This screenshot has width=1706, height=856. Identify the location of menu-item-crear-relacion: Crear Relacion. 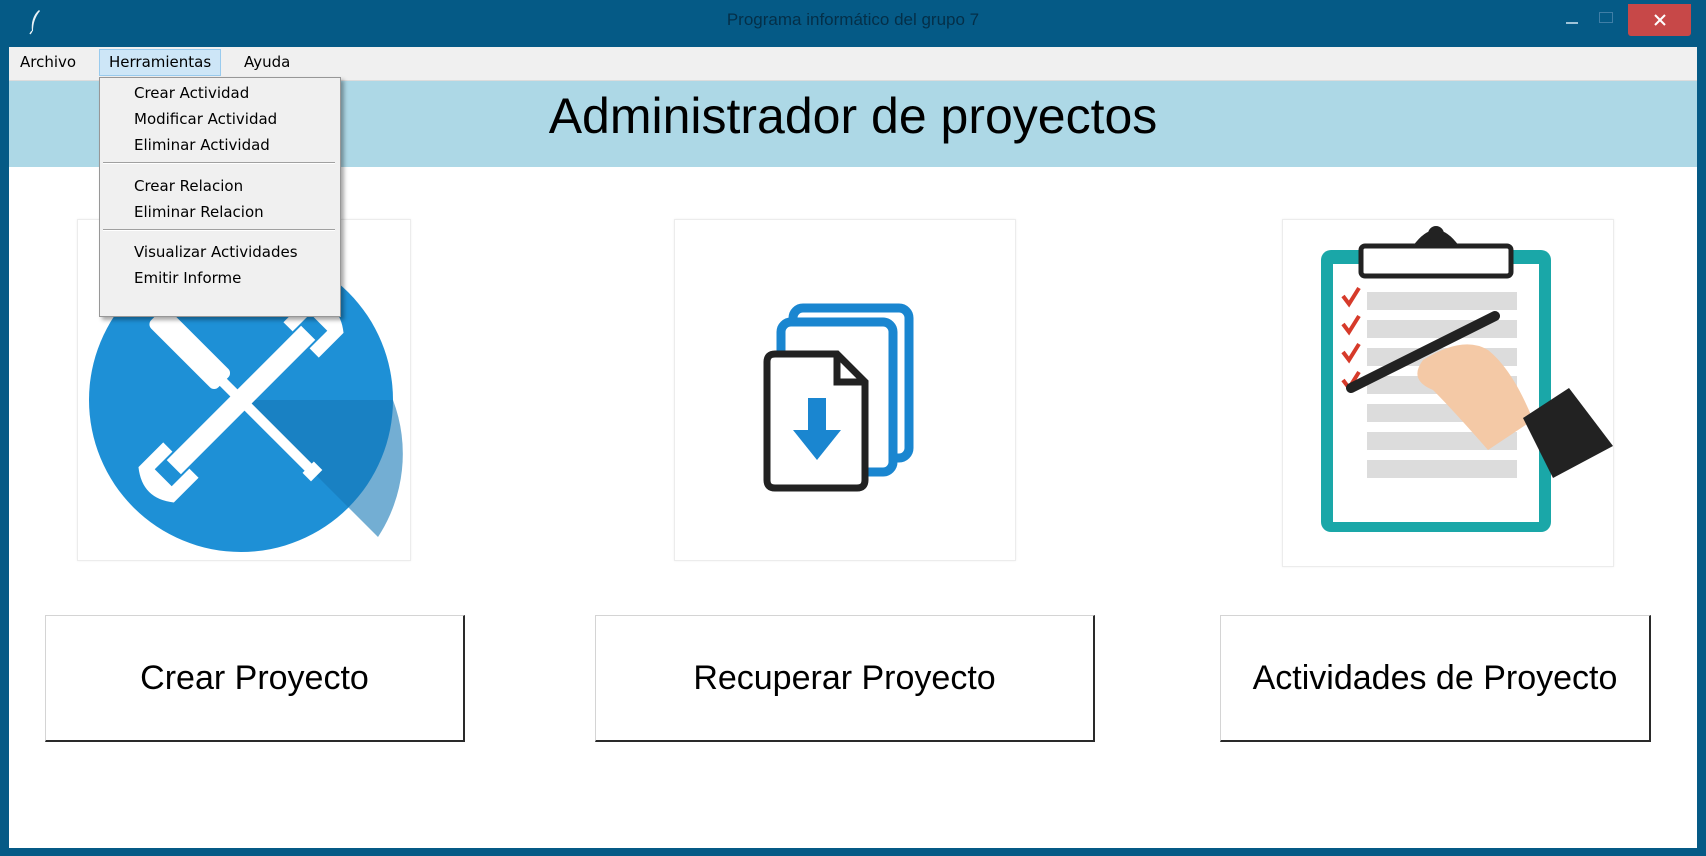
(188, 186).